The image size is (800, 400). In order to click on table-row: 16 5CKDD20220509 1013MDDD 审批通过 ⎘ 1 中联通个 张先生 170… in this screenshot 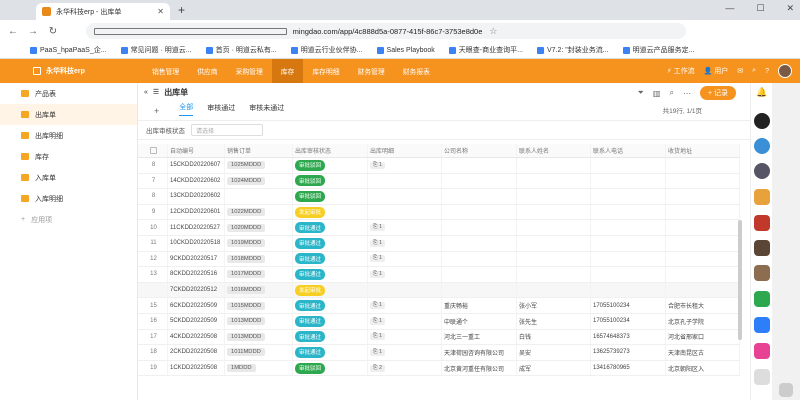, I will do `click(439, 321)`.